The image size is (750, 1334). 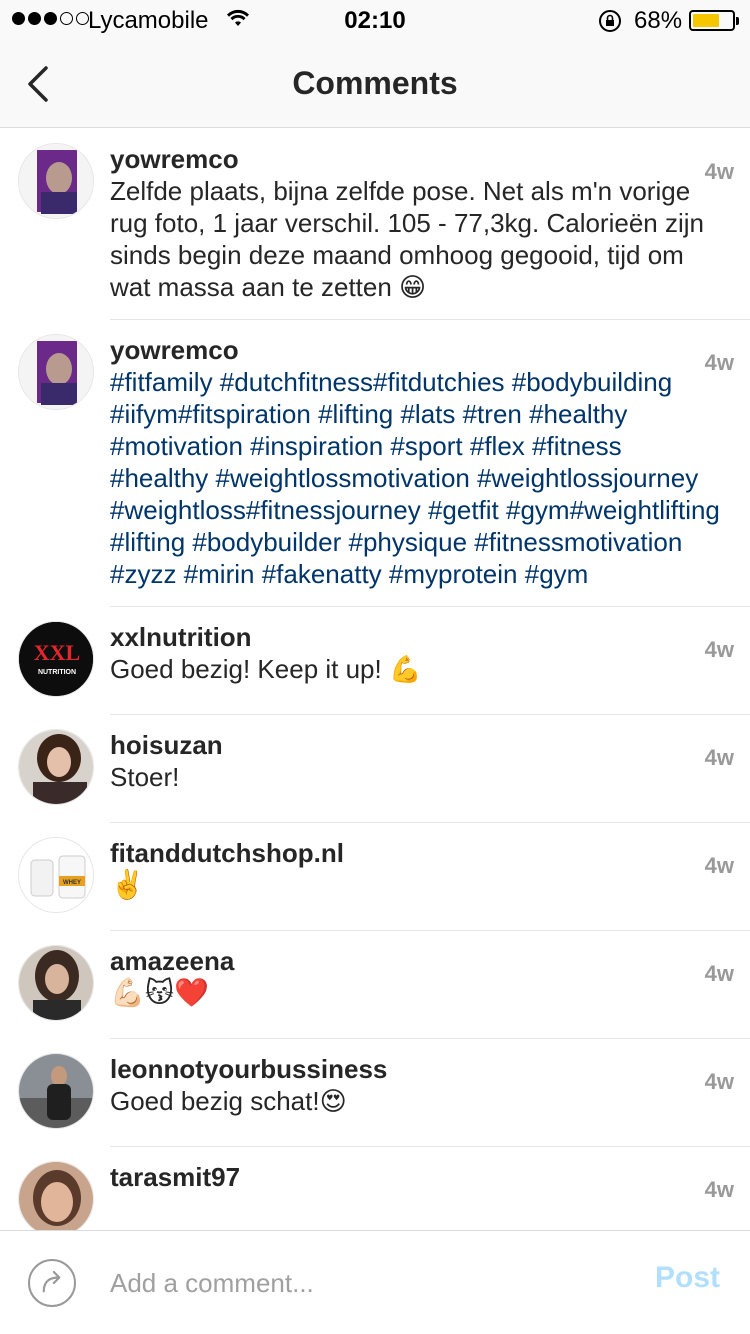 What do you see at coordinates (687, 1278) in the screenshot?
I see `post-button: Post` at bounding box center [687, 1278].